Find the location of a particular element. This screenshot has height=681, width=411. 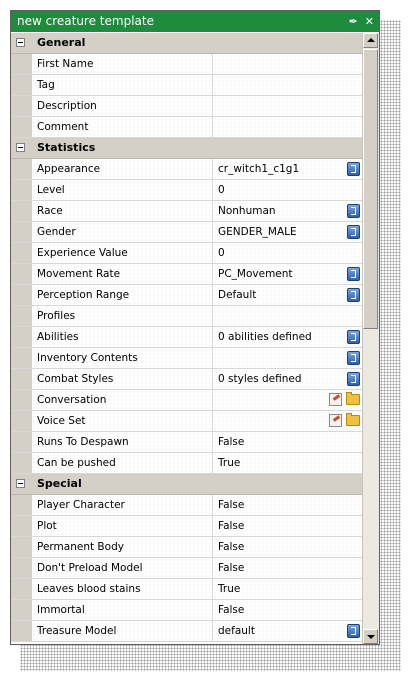

category-statistics: Statistics is located at coordinates (187, 148).